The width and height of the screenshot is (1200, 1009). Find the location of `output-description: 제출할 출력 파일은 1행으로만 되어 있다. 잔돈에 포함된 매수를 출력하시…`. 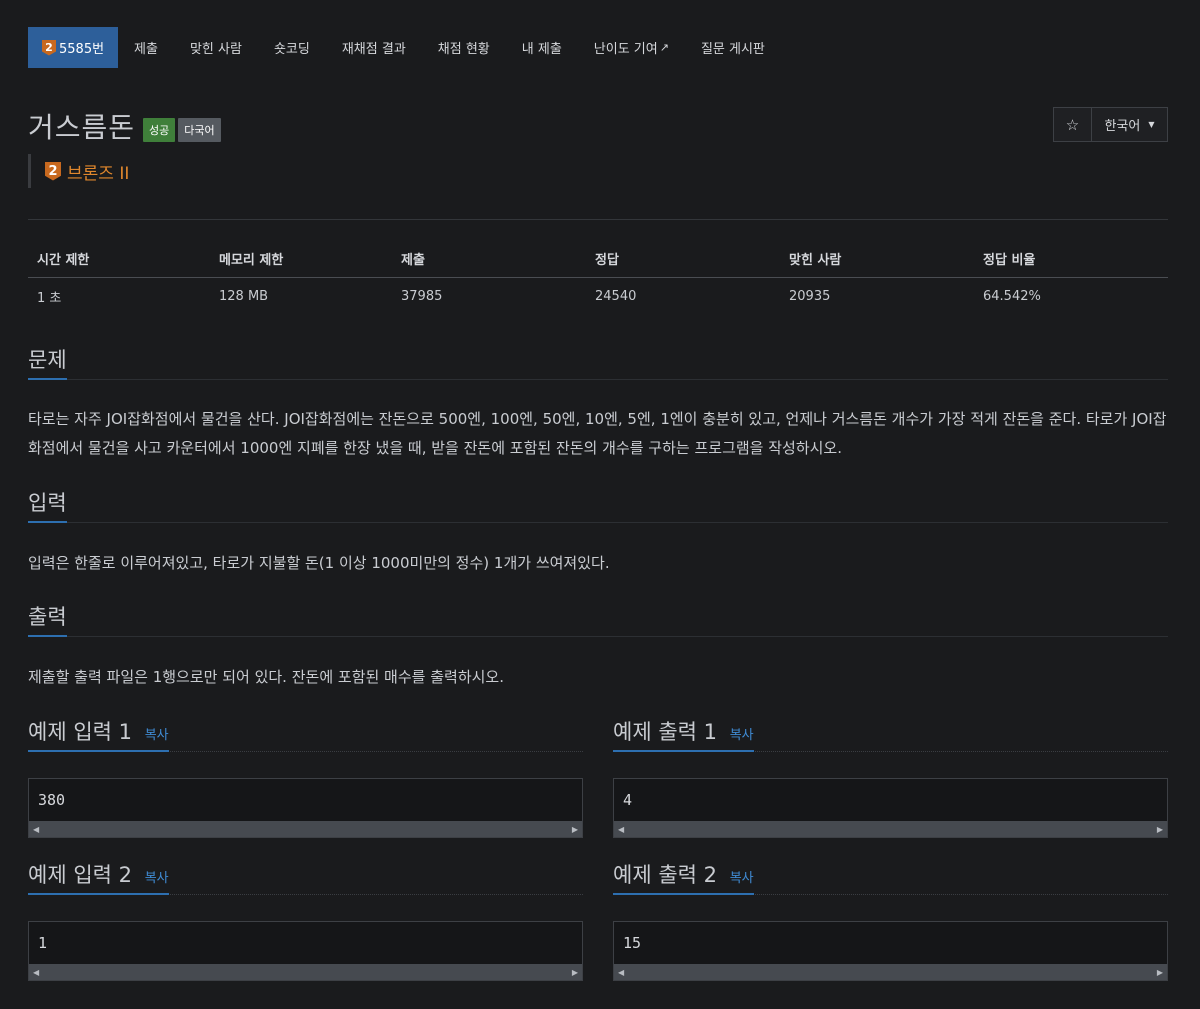

output-description: 제출할 출력 파일은 1행으로만 되어 있다. 잔돈에 포함된 매수를 출력하시… is located at coordinates (266, 677).